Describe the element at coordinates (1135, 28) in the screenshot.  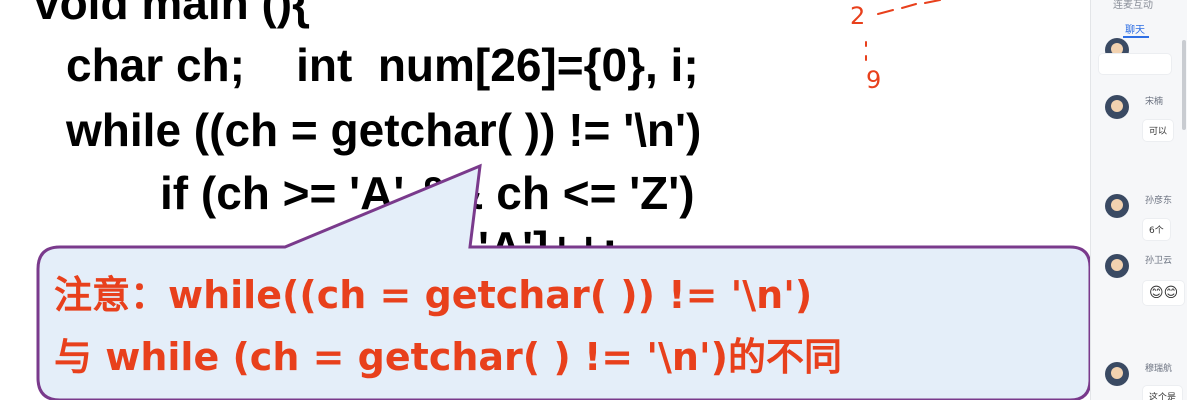
I see `tab-chat: 聊天` at that location.